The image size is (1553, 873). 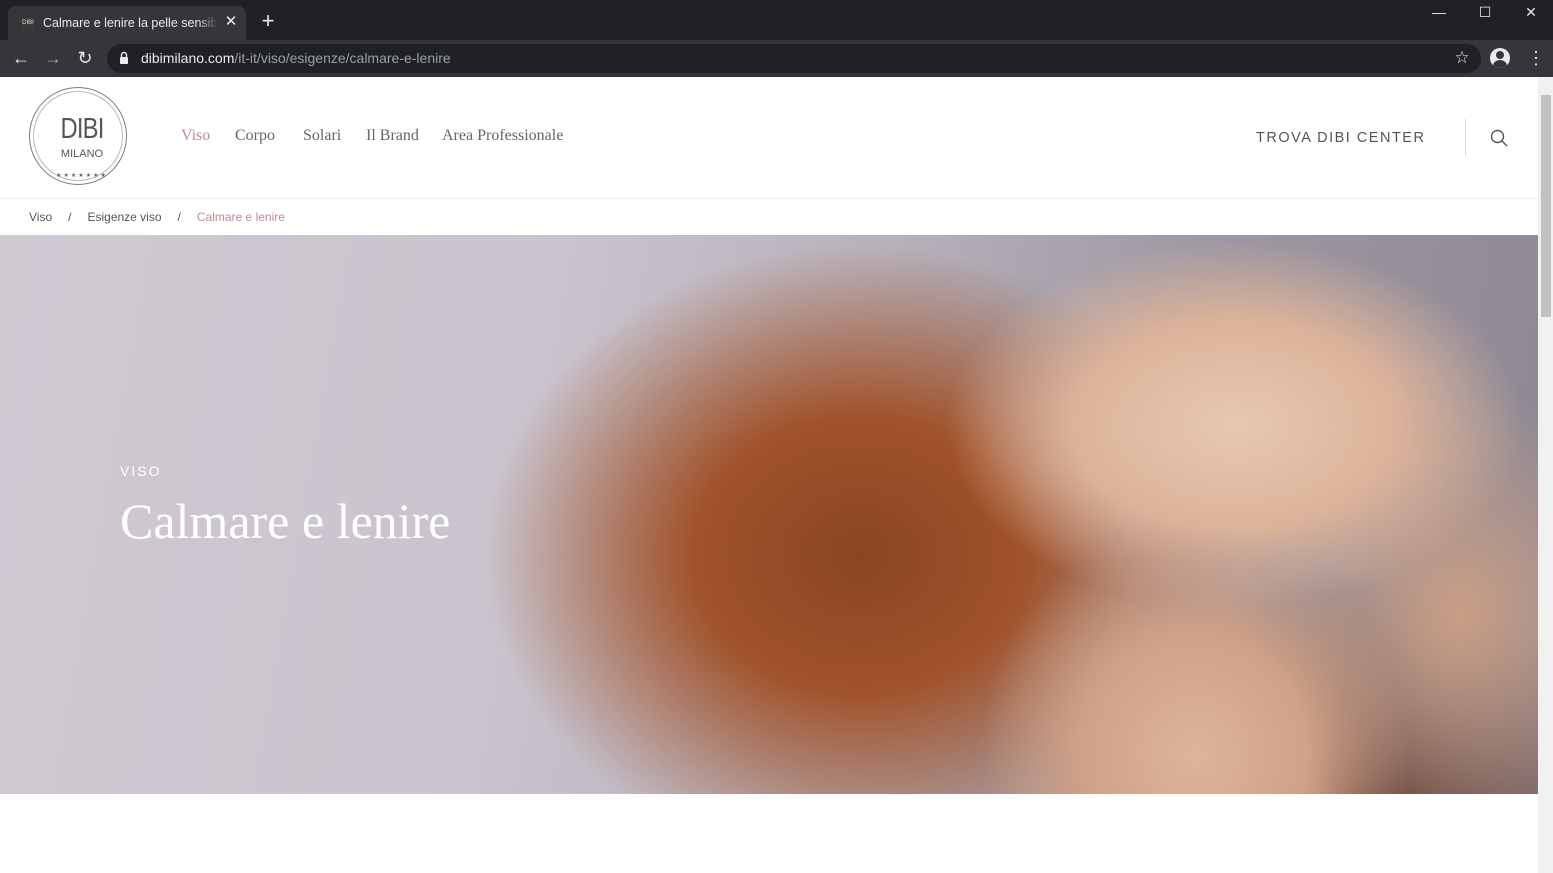 I want to click on hero-category-label: VISO, so click(x=141, y=471).